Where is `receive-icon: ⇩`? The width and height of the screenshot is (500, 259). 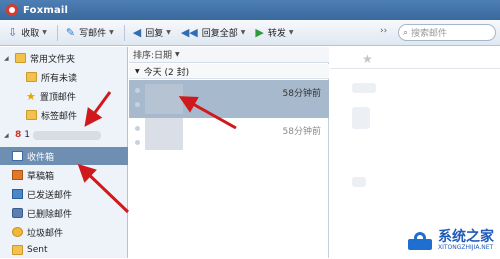 receive-icon: ⇩ is located at coordinates (13, 32).